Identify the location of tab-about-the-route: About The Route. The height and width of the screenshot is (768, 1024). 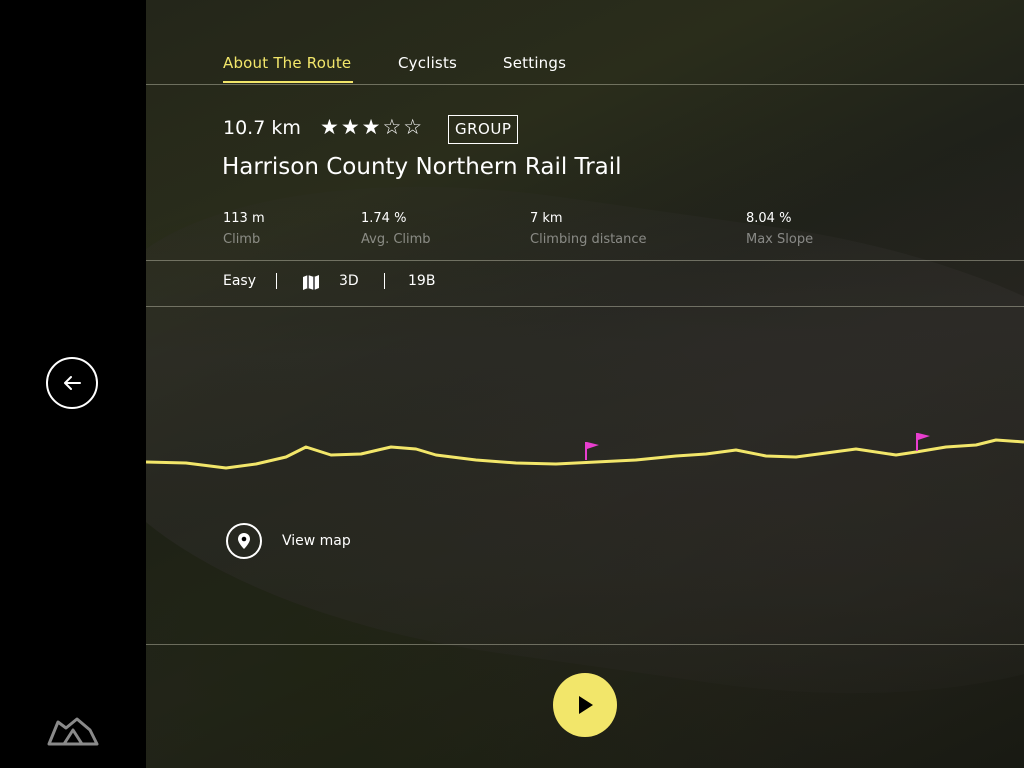
(287, 63).